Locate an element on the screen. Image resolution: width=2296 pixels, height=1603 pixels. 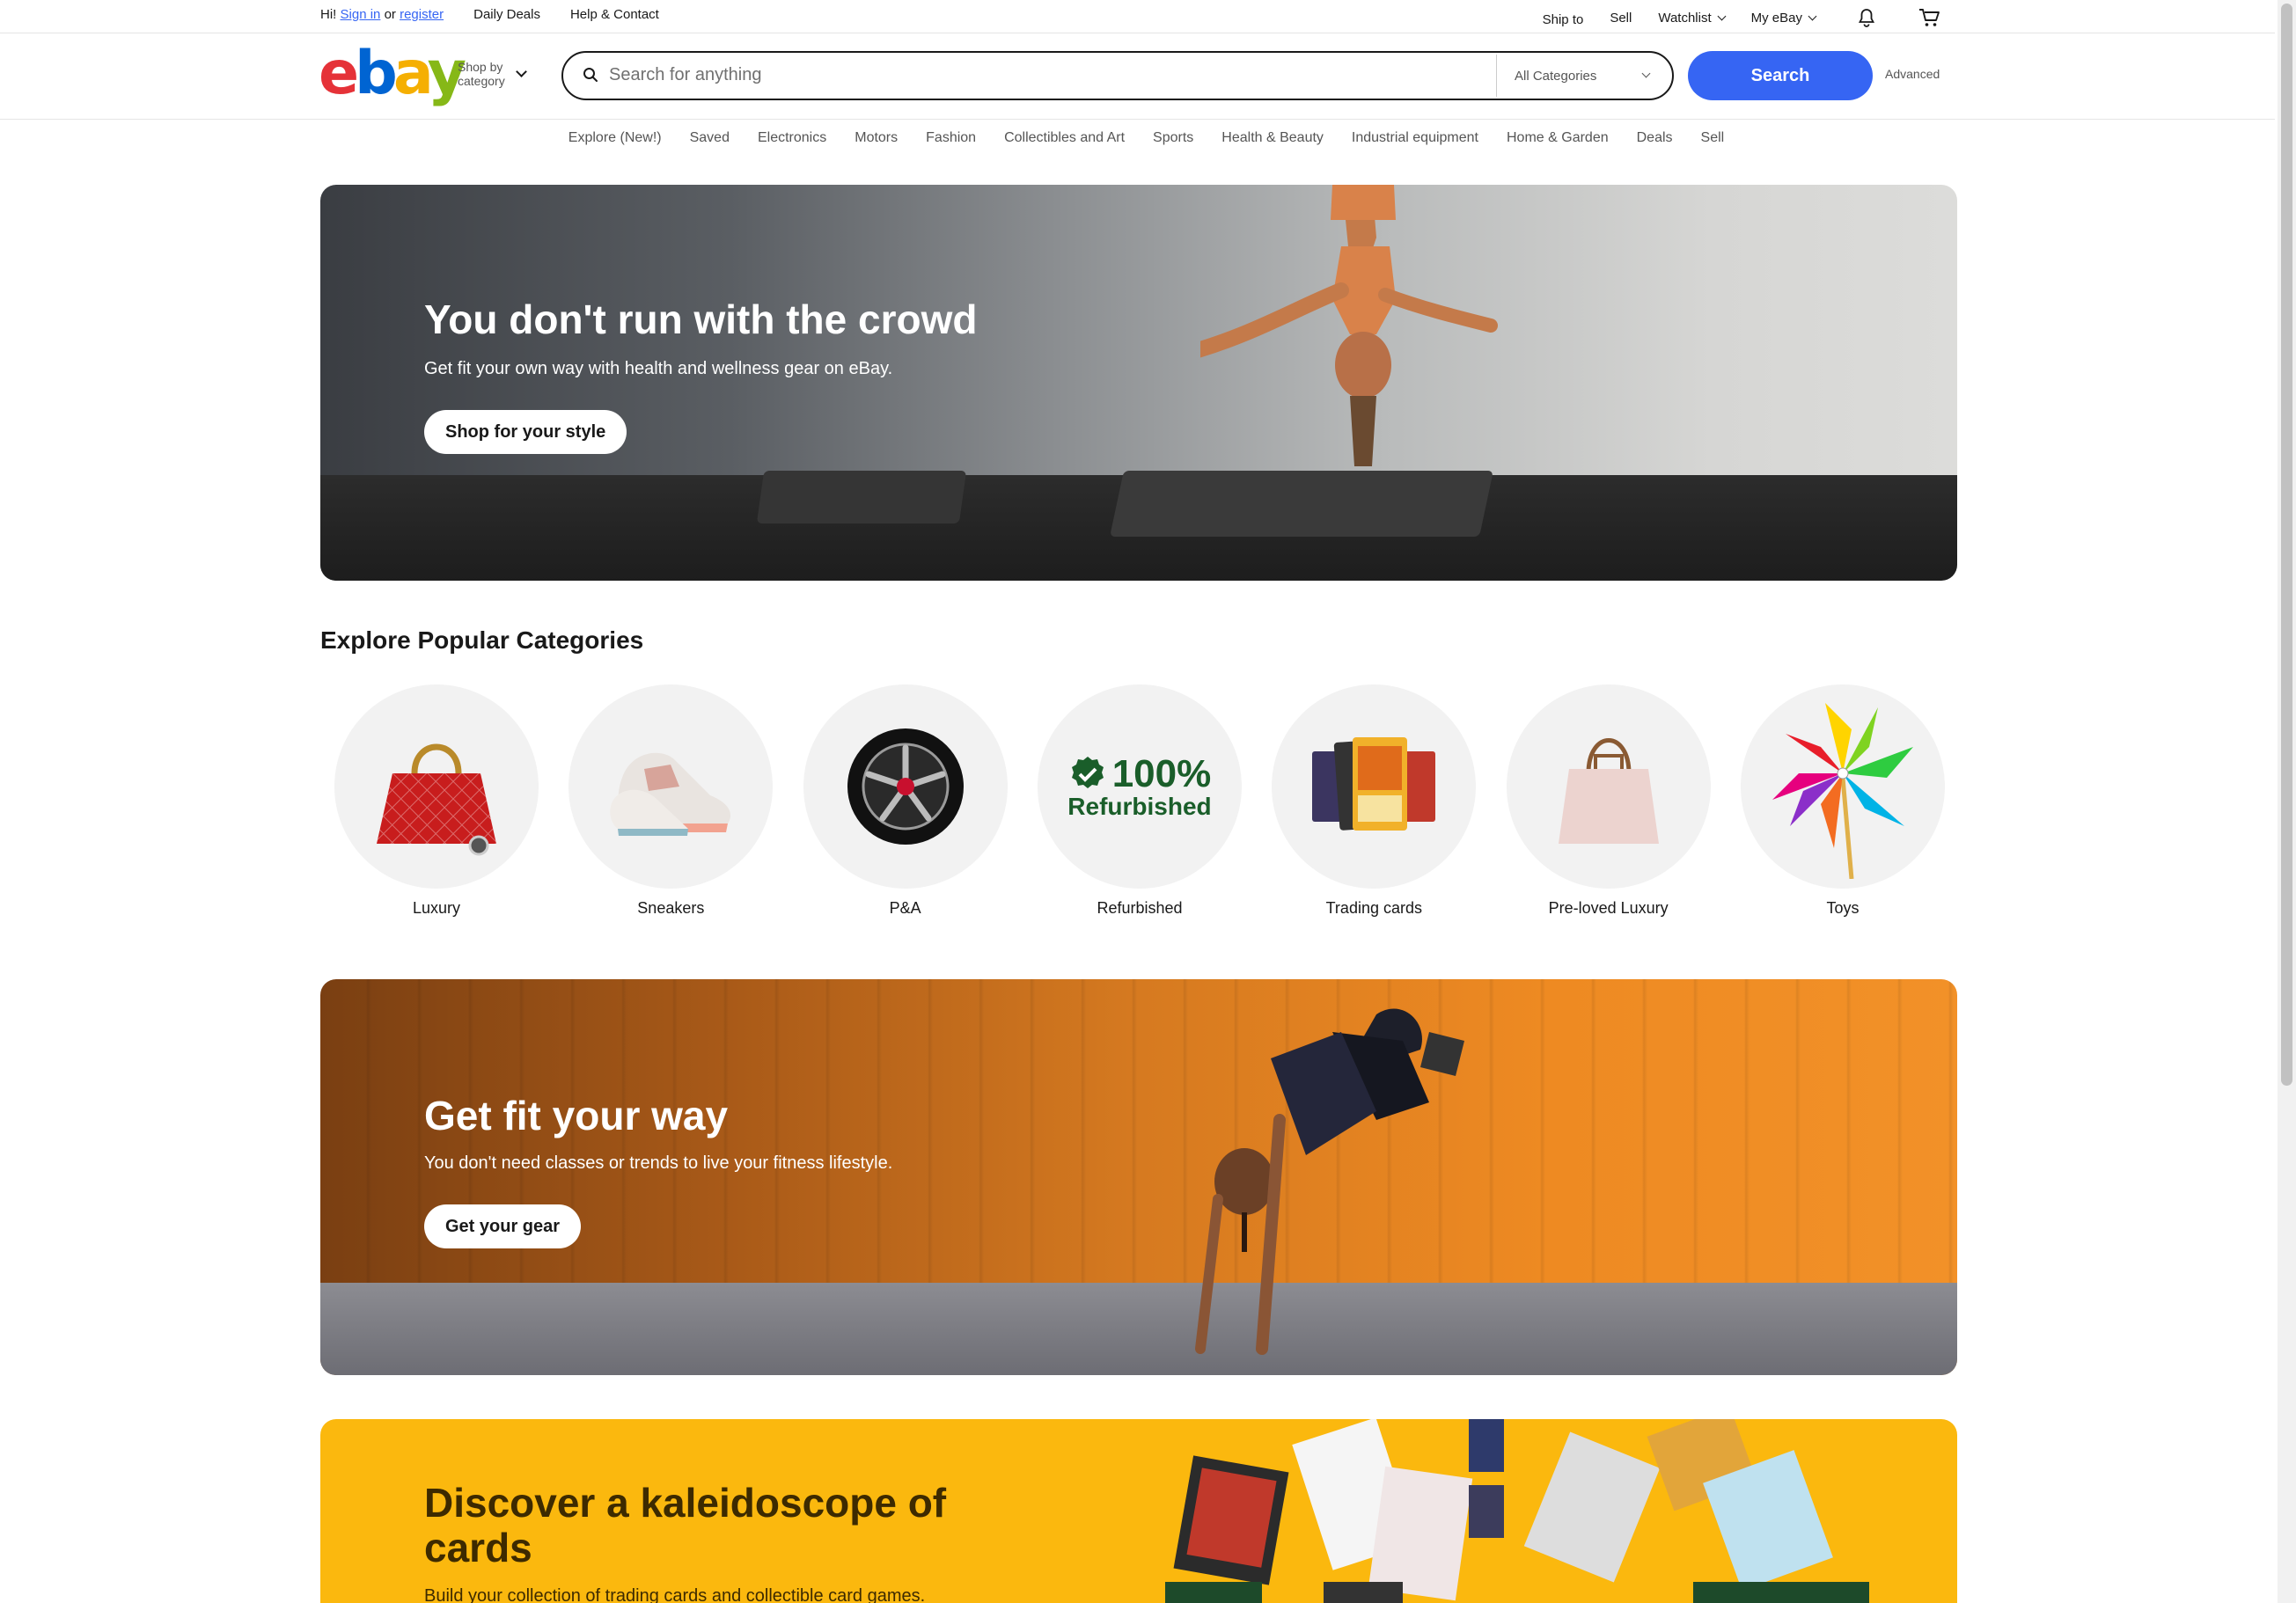
page-scrollbar is located at coordinates (2287, 801).